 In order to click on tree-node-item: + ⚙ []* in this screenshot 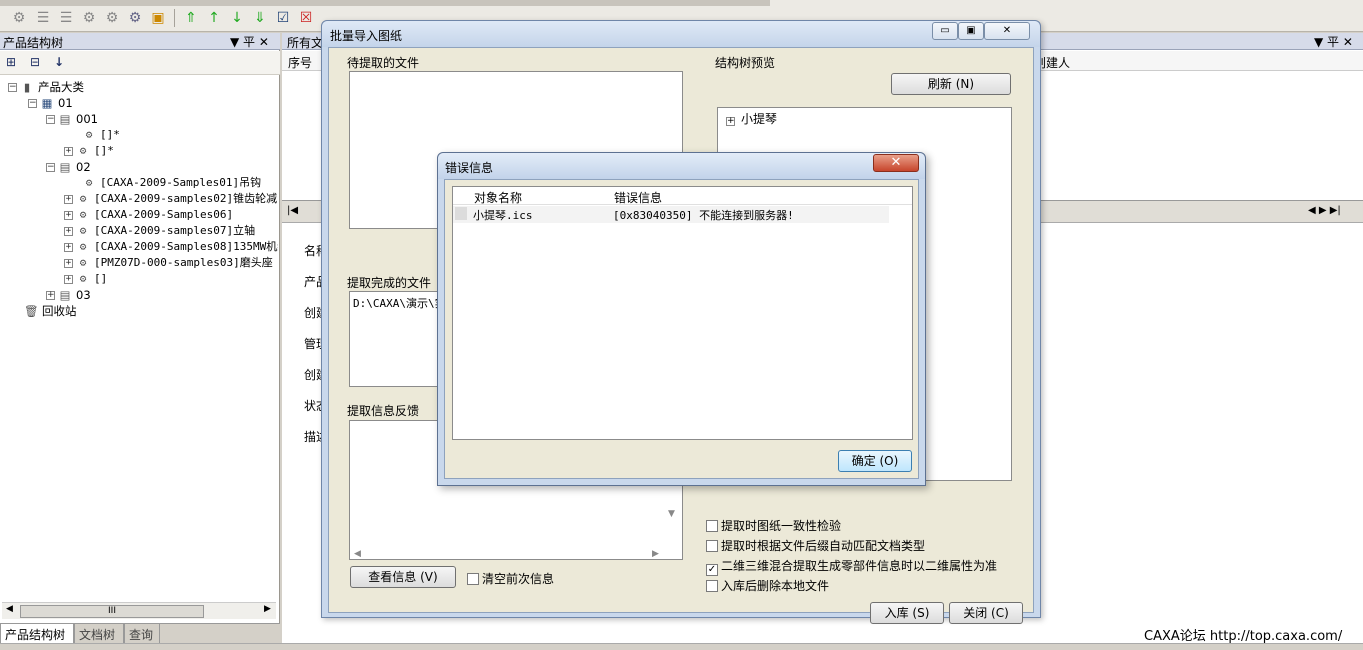, I will do `click(89, 151)`.